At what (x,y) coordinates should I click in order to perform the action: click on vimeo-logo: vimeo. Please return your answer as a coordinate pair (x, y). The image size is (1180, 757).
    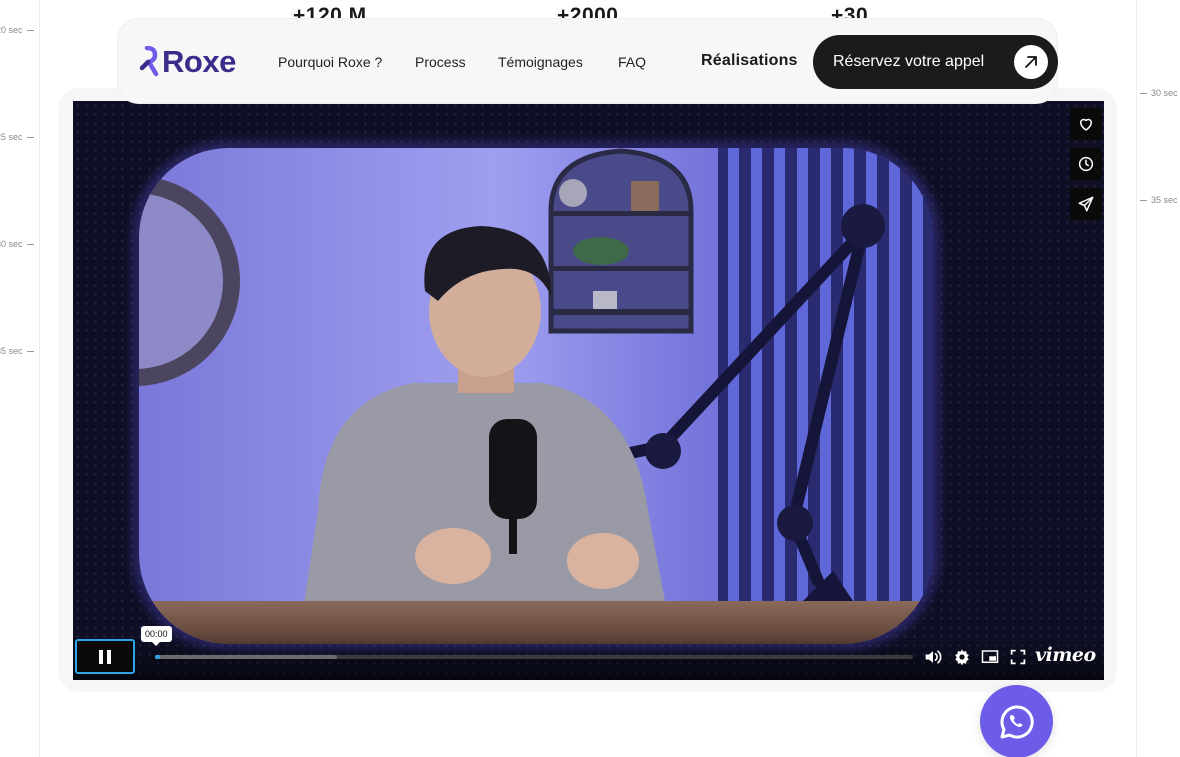
    Looking at the image, I should click on (1065, 655).